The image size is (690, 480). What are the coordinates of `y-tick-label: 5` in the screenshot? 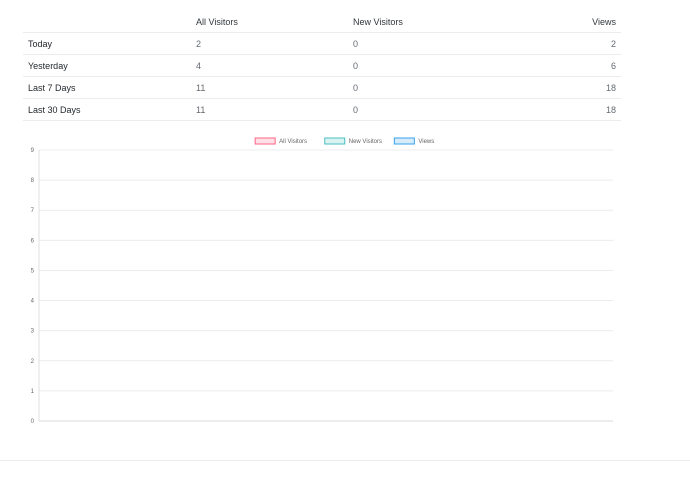 It's located at (33, 271).